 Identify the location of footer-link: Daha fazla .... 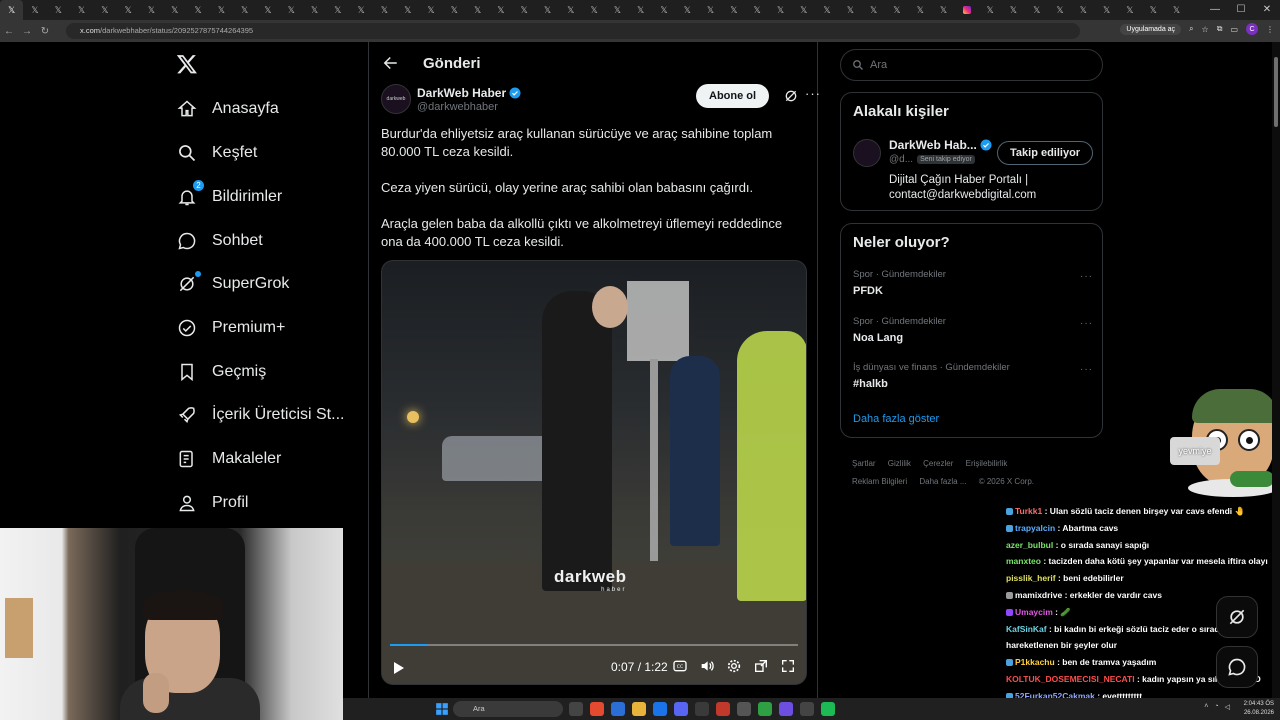
(942, 481).